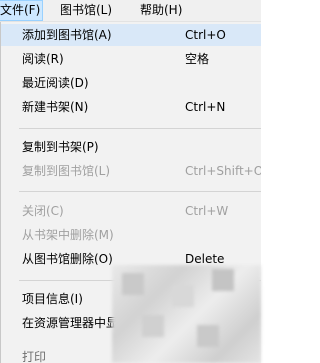  Describe the element at coordinates (223, 171) in the screenshot. I see `menu-item-shortcut: Ctrl+Shift+O` at that location.